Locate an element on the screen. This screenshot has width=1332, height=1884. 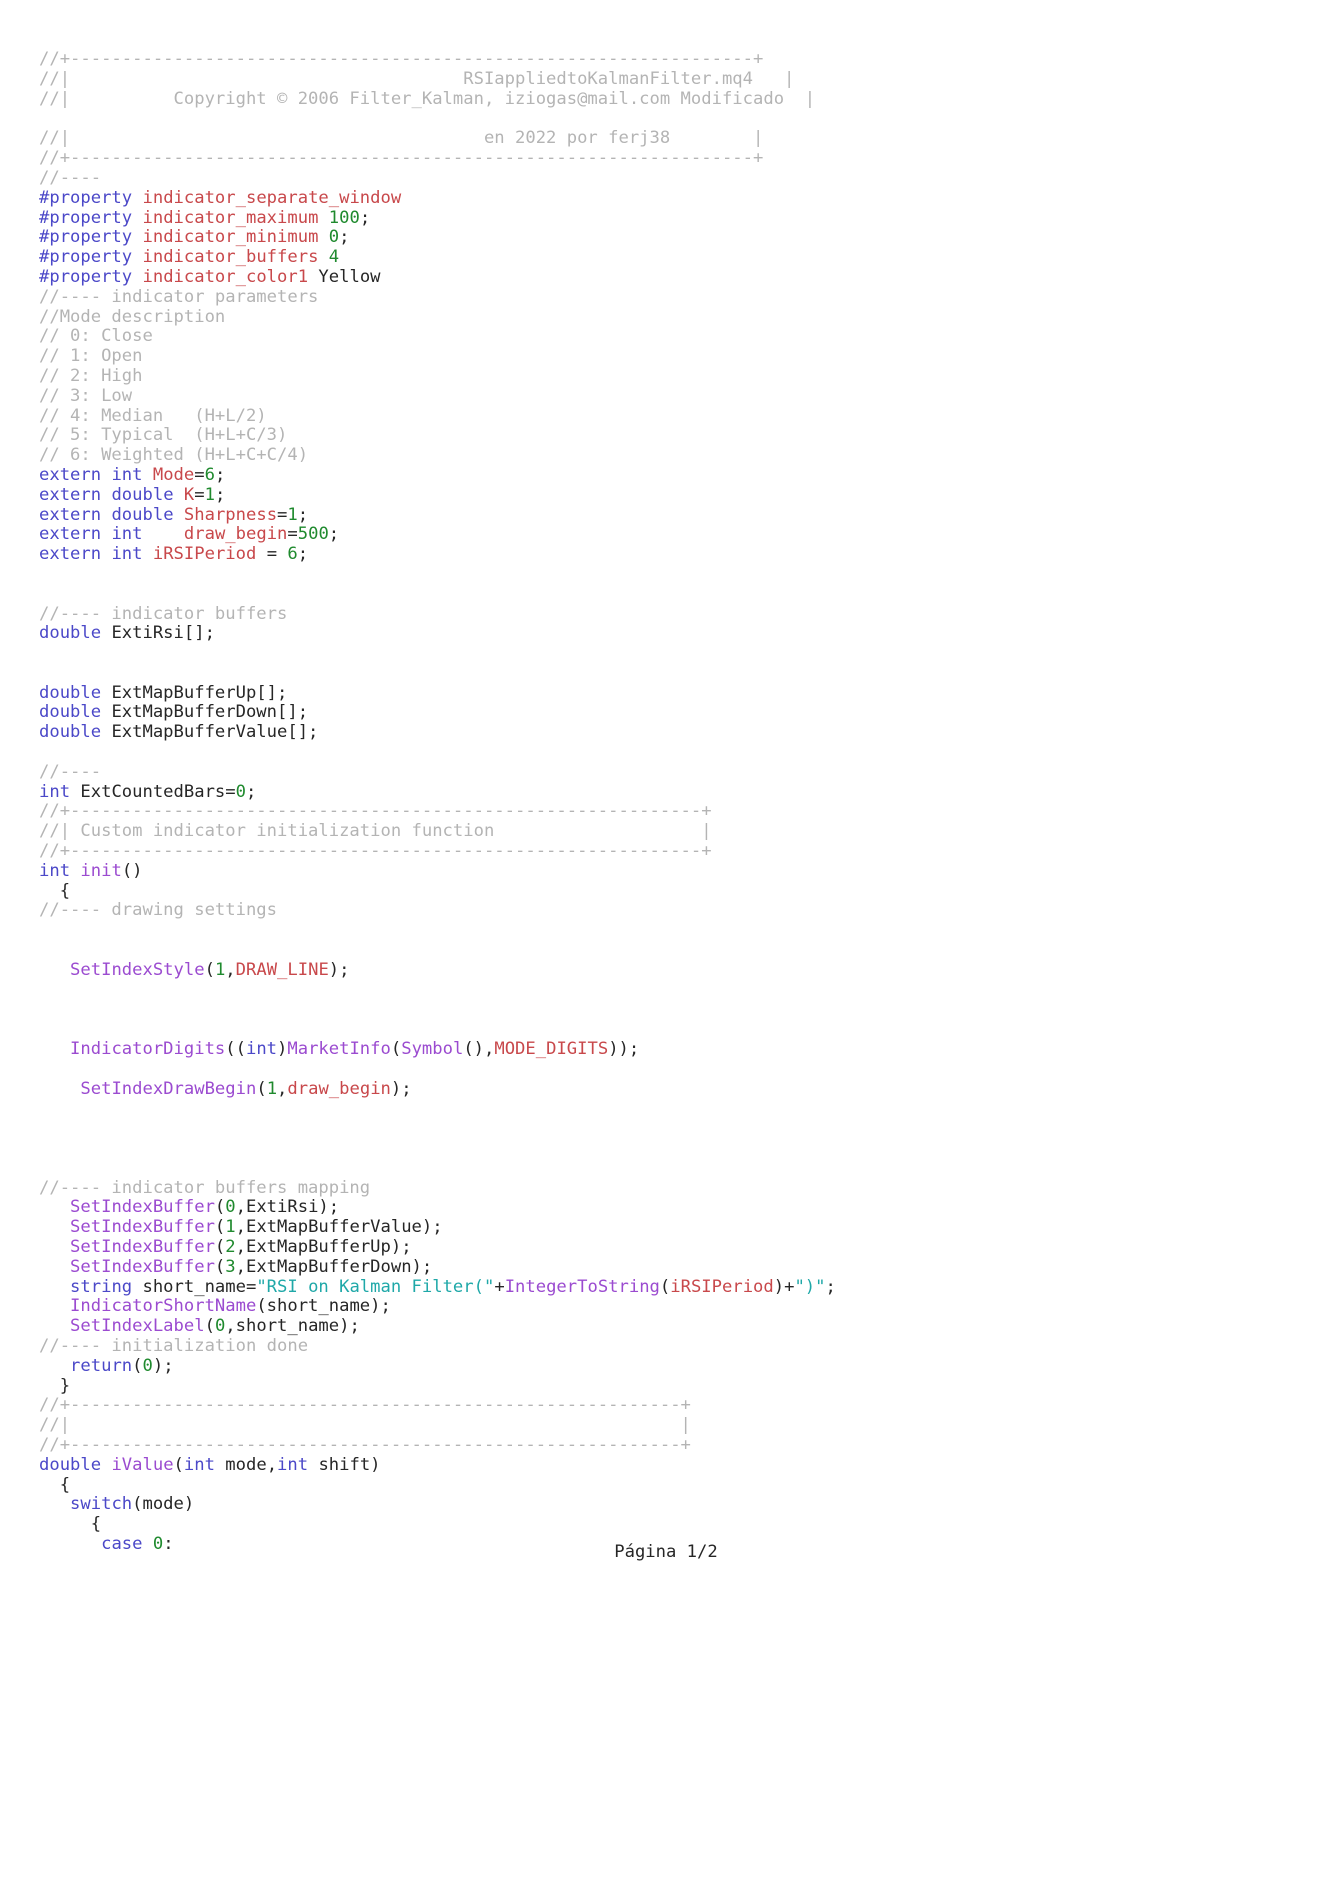
page-footer: Página 1/2 is located at coordinates (666, 1552).